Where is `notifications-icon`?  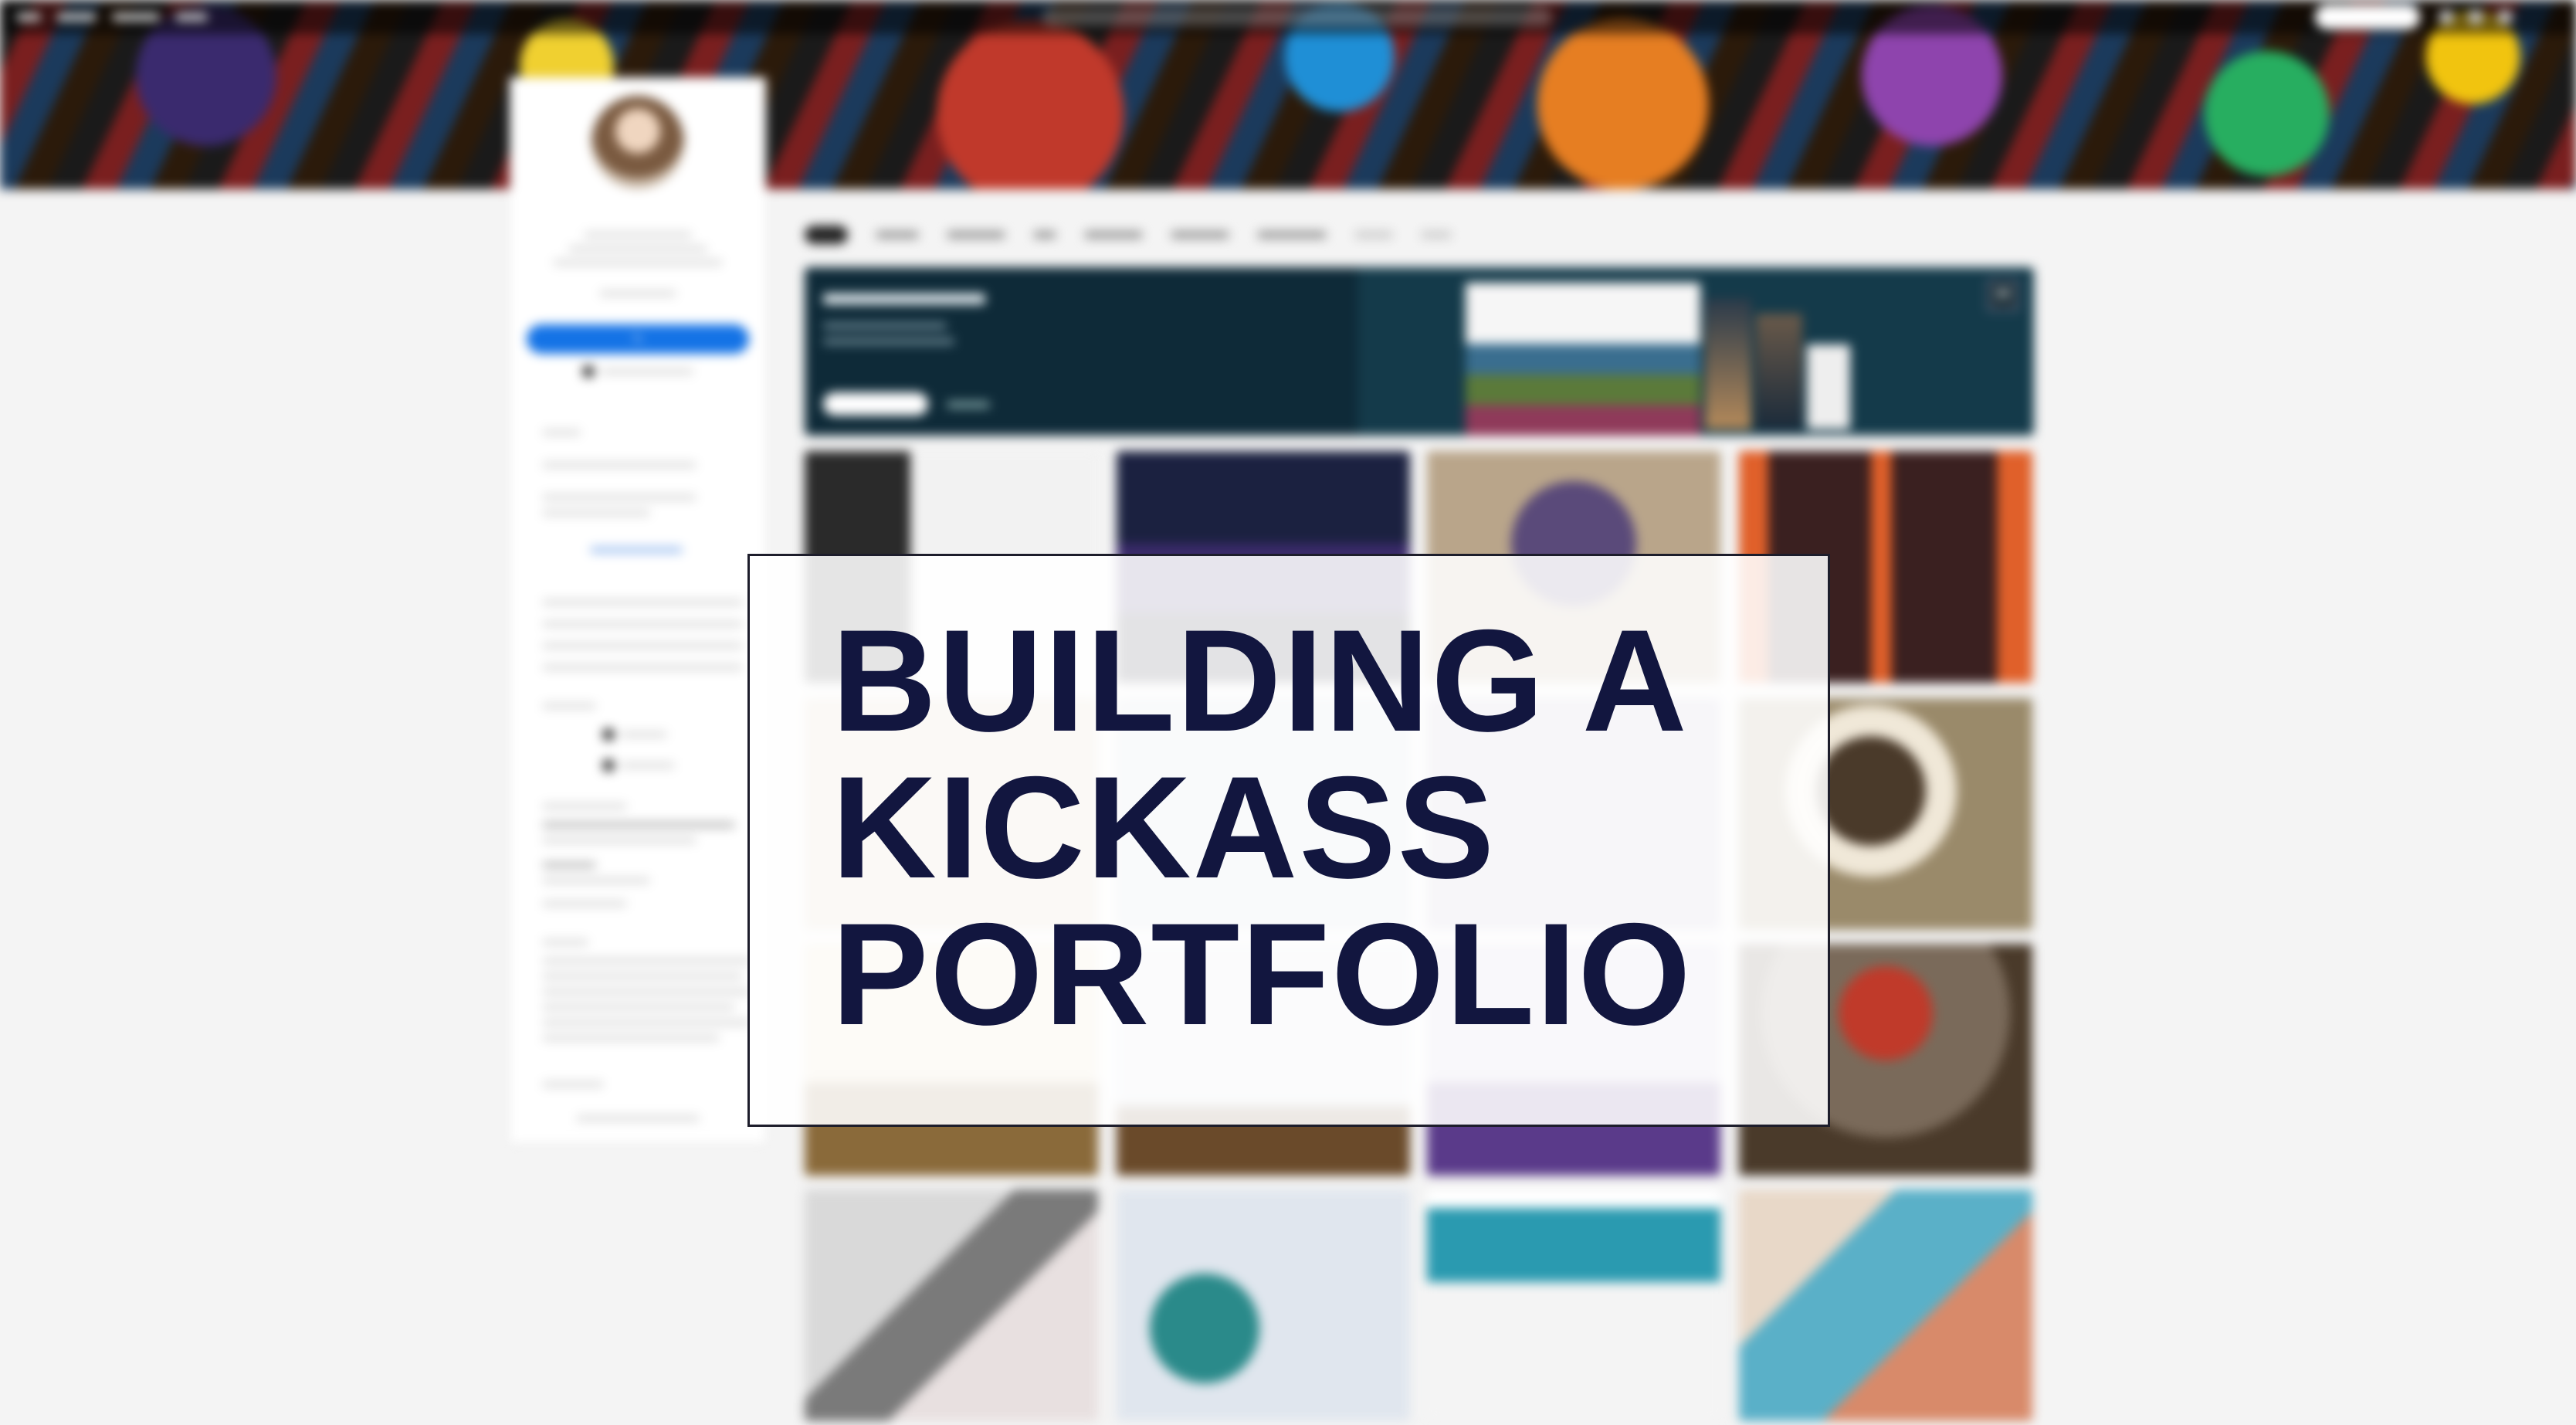
notifications-icon is located at coordinates (2446, 17).